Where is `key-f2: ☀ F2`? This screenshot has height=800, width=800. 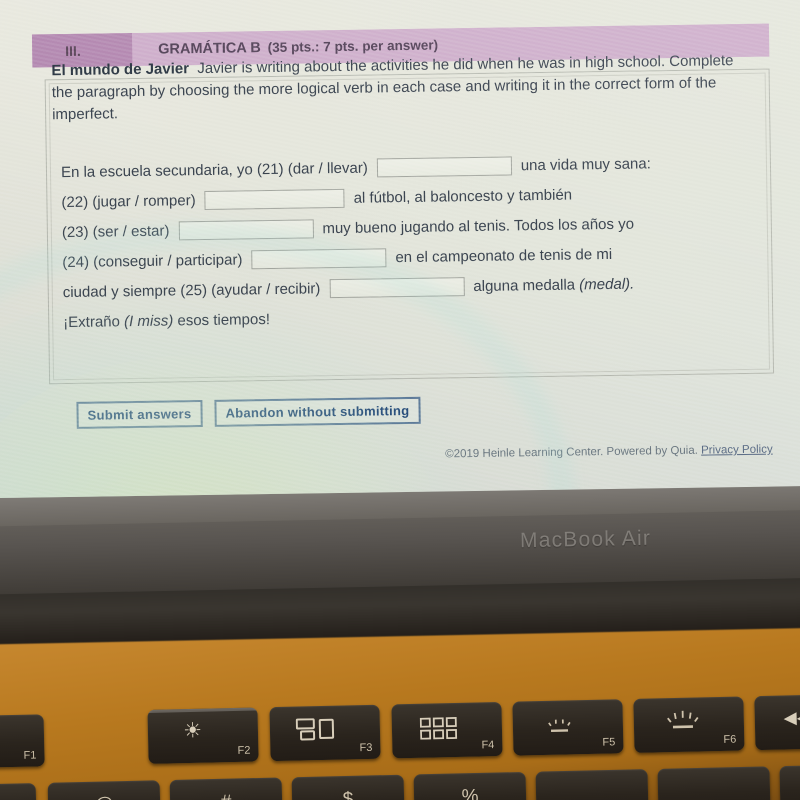 key-f2: ☀ F2 is located at coordinates (203, 735).